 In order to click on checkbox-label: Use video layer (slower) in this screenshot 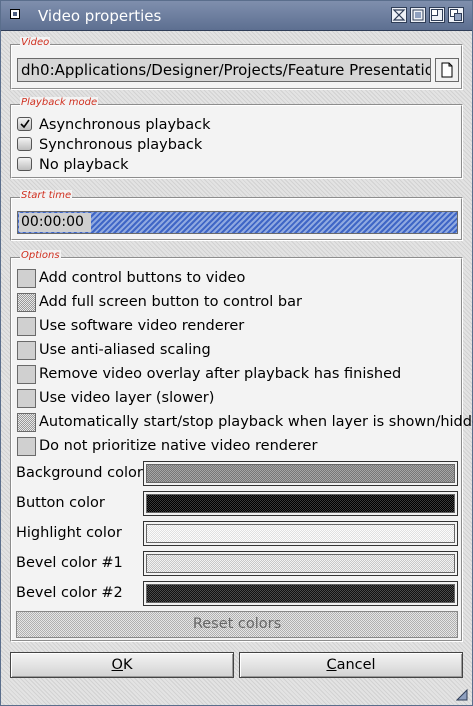, I will do `click(127, 398)`.